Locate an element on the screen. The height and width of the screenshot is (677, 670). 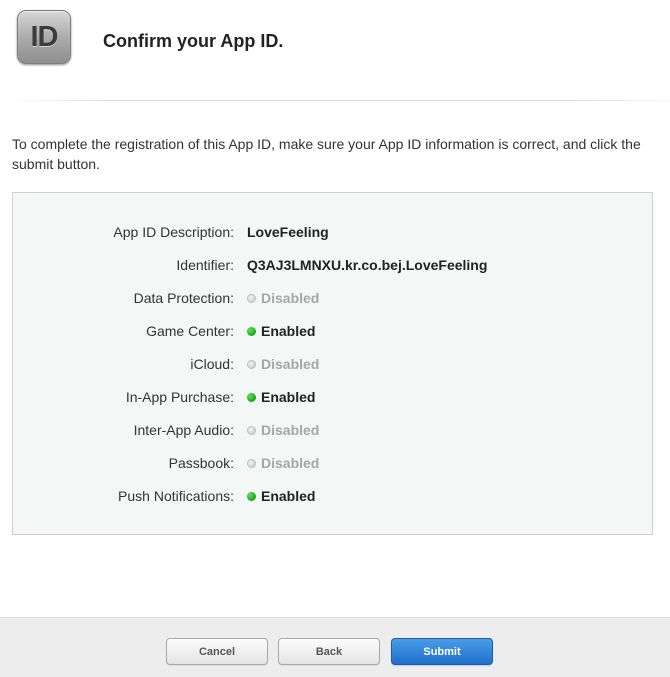
app-id-icon: ID is located at coordinates (44, 37).